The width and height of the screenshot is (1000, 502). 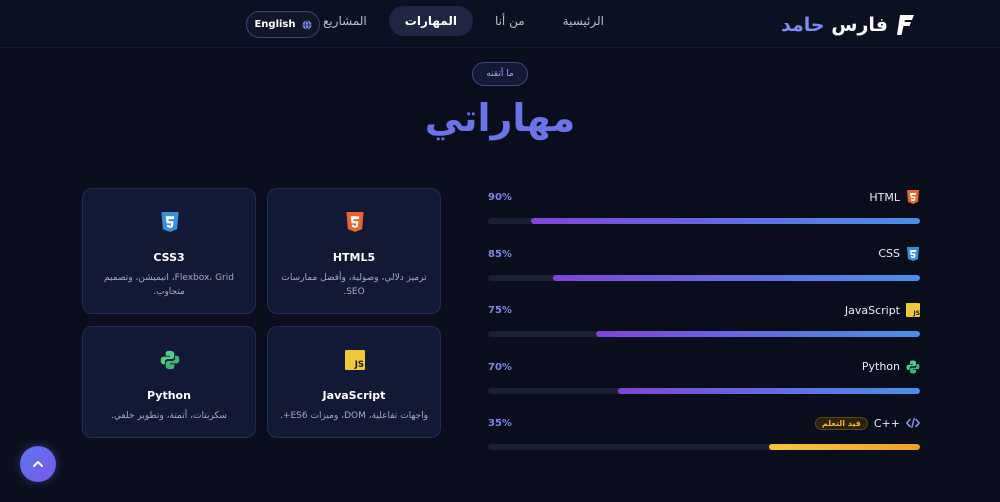 What do you see at coordinates (841, 423) in the screenshot?
I see `learning-badge: قيد التعلم` at bounding box center [841, 423].